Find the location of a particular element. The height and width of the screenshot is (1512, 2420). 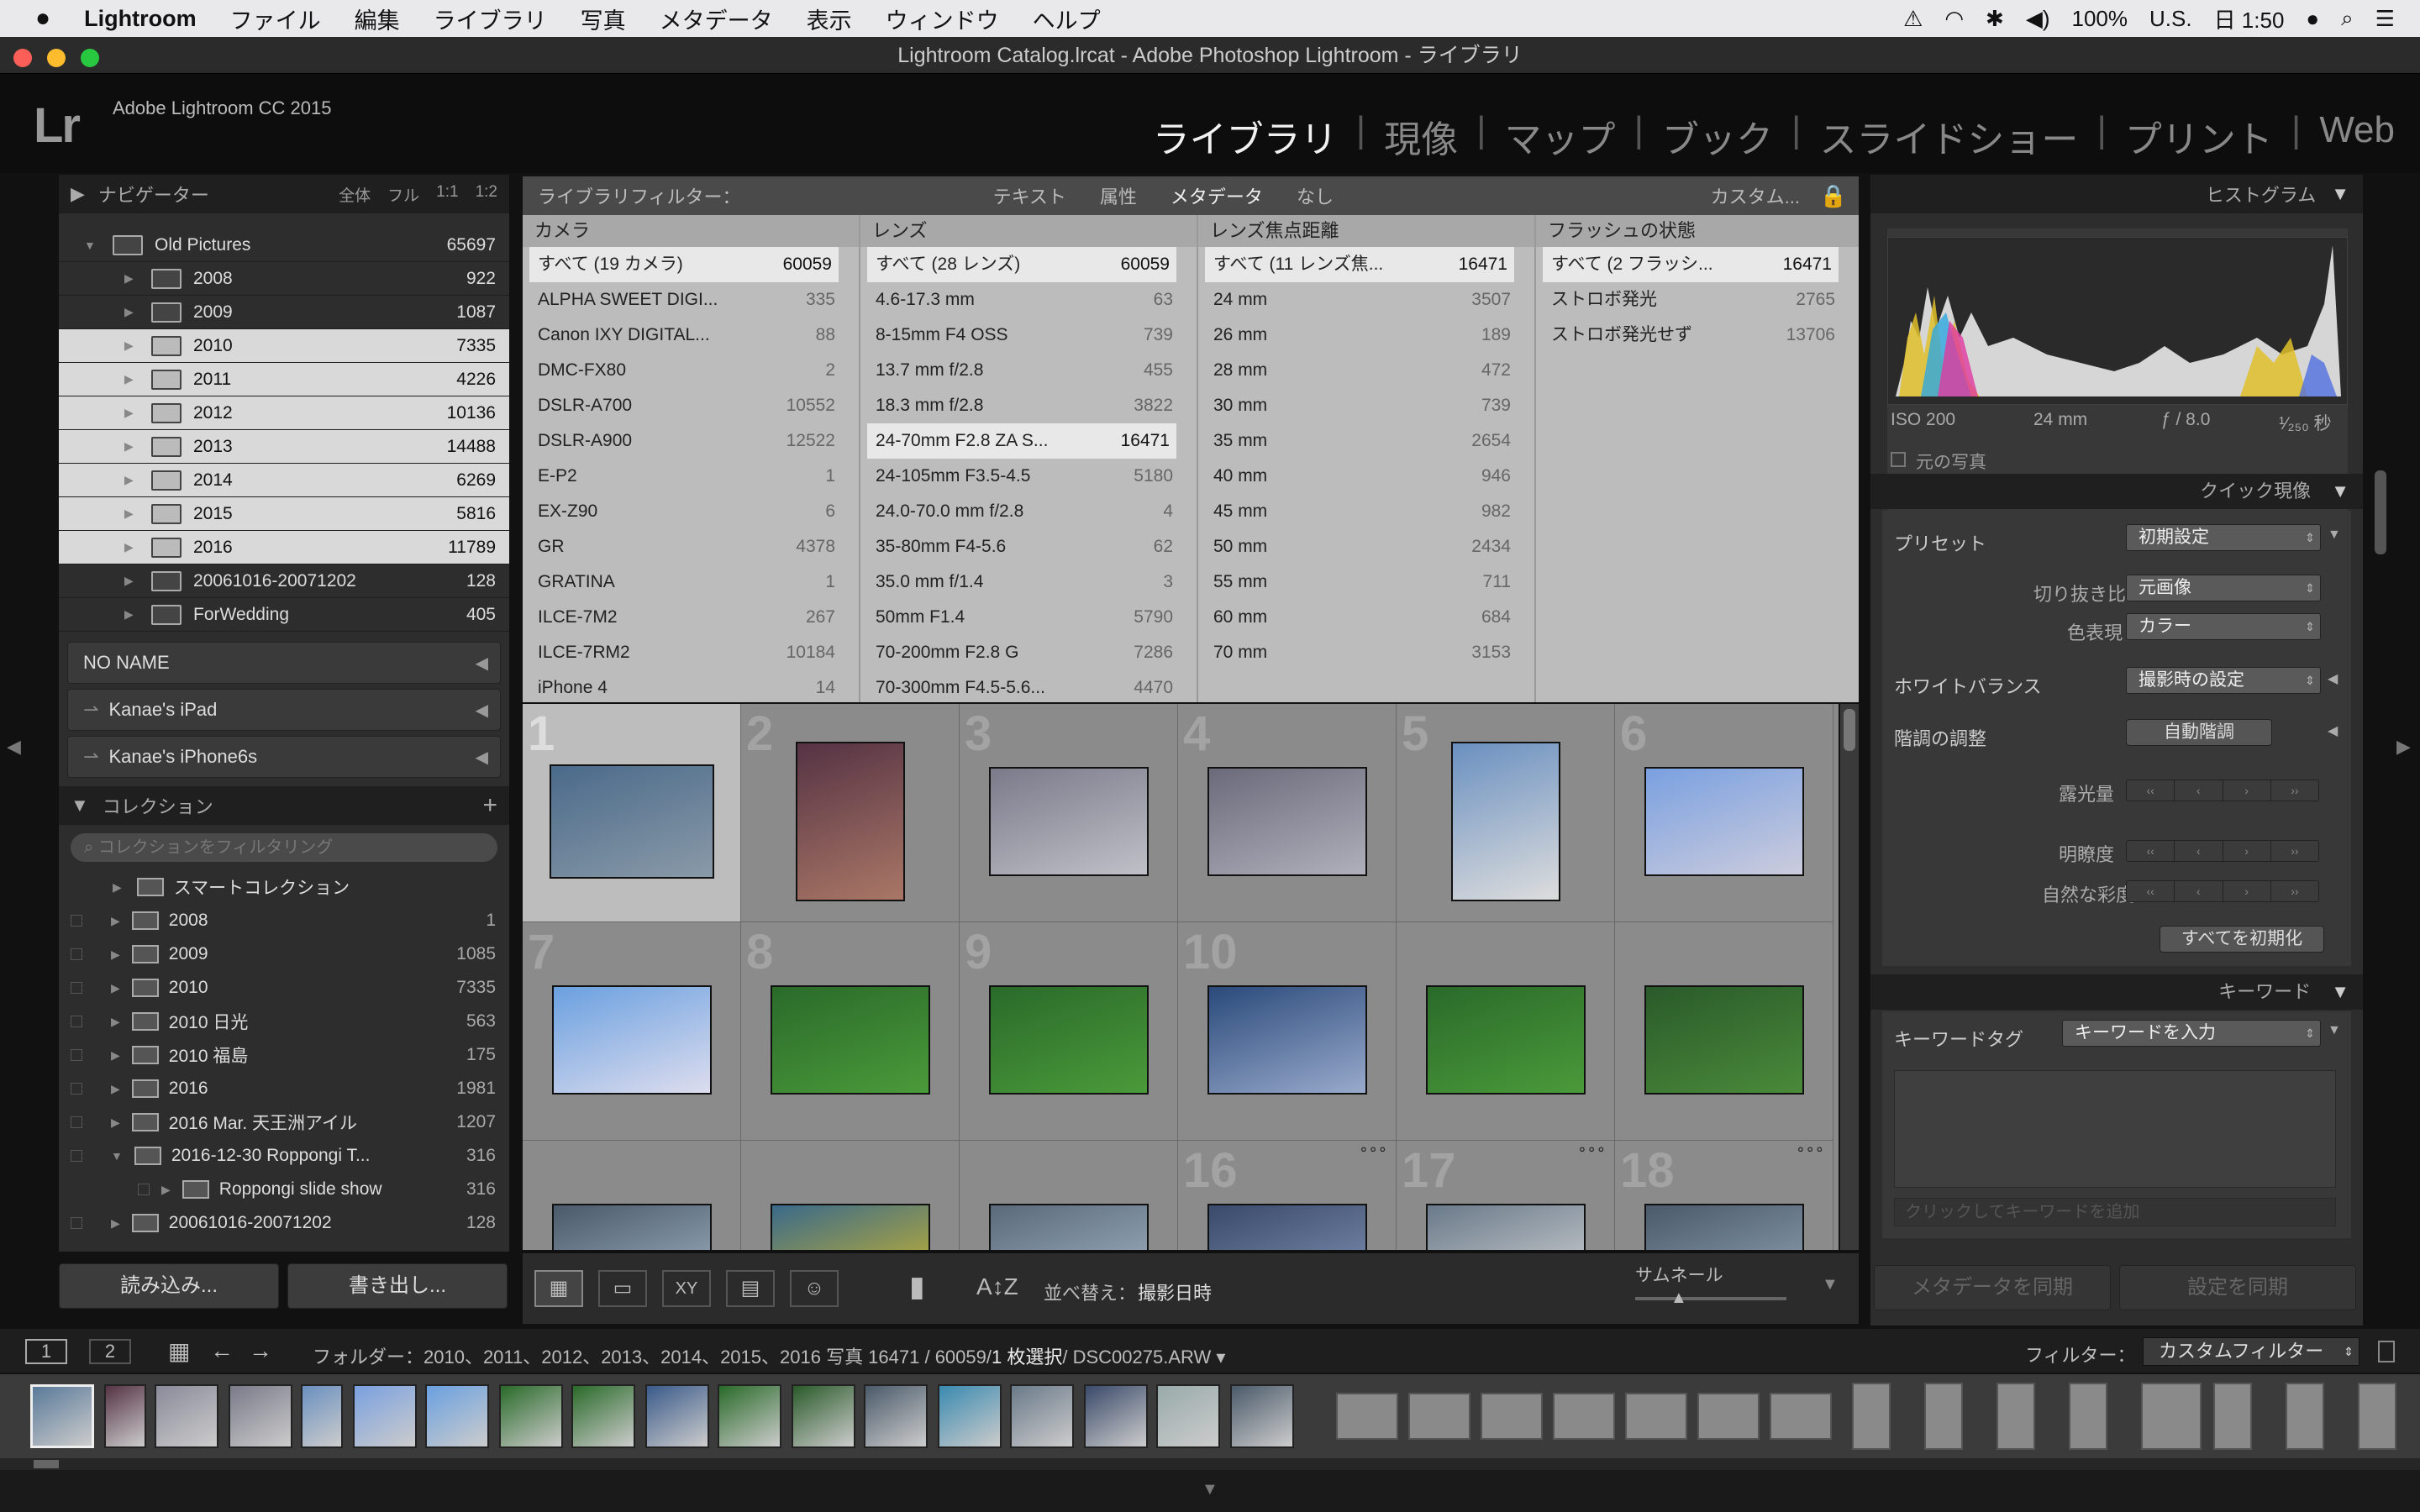

collection-item: ▶ 20061016-20071202 128 is located at coordinates (284, 1223).